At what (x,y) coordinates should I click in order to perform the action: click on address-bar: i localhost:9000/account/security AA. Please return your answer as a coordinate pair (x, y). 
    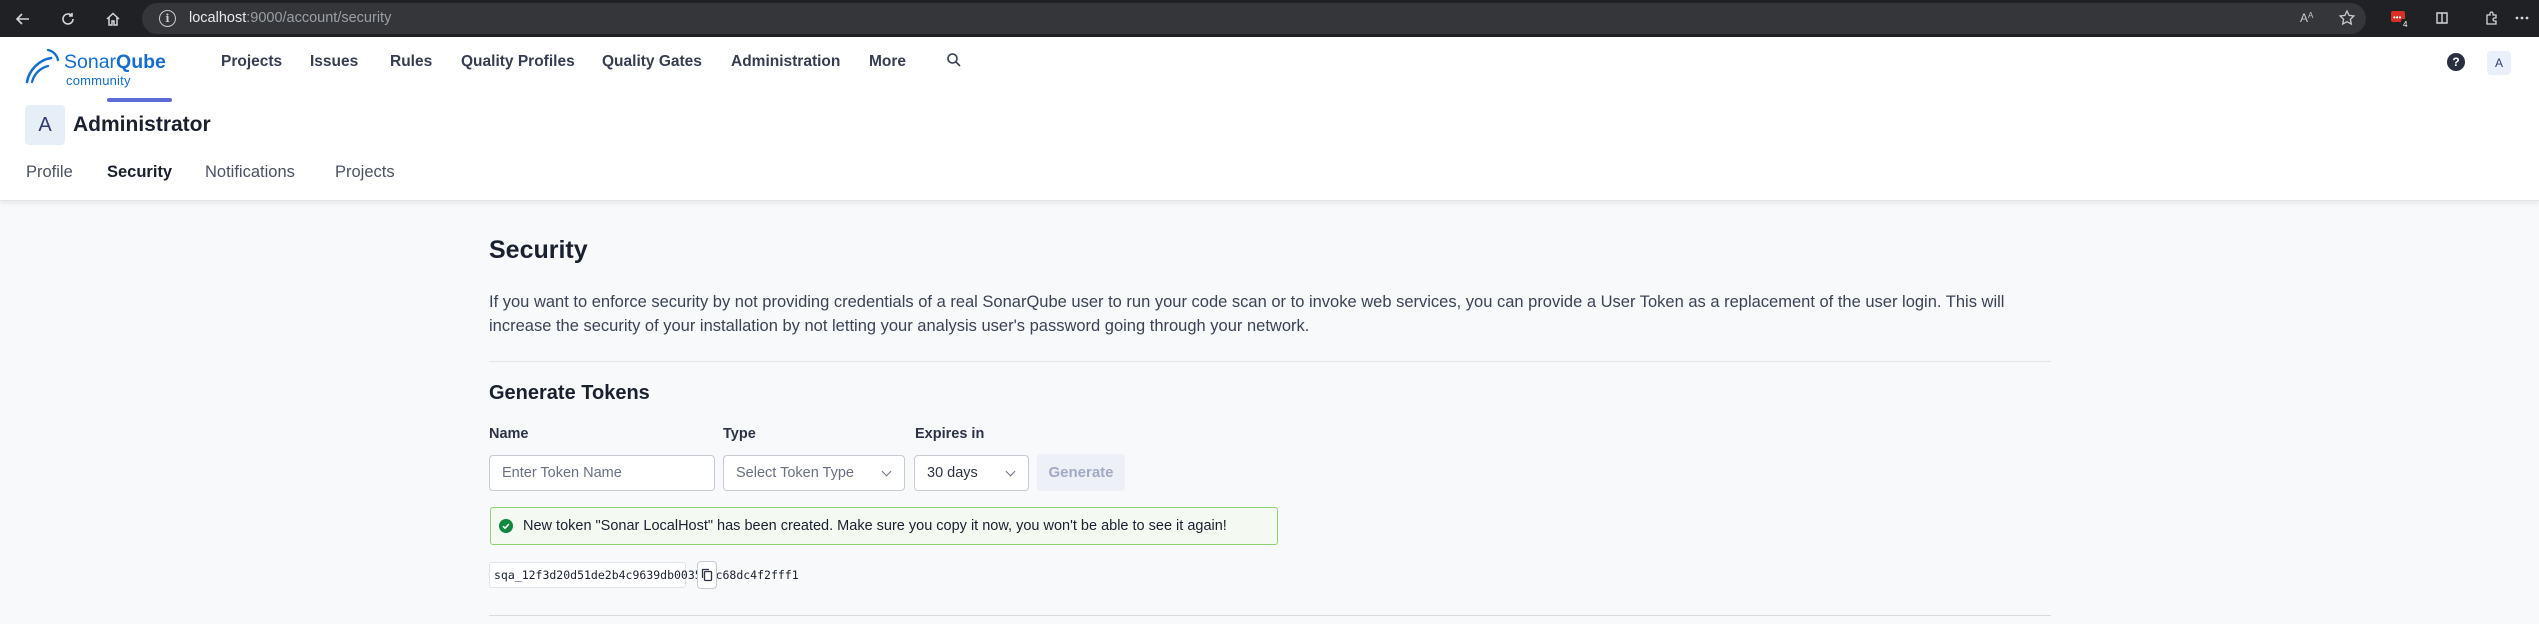
    Looking at the image, I should click on (1254, 18).